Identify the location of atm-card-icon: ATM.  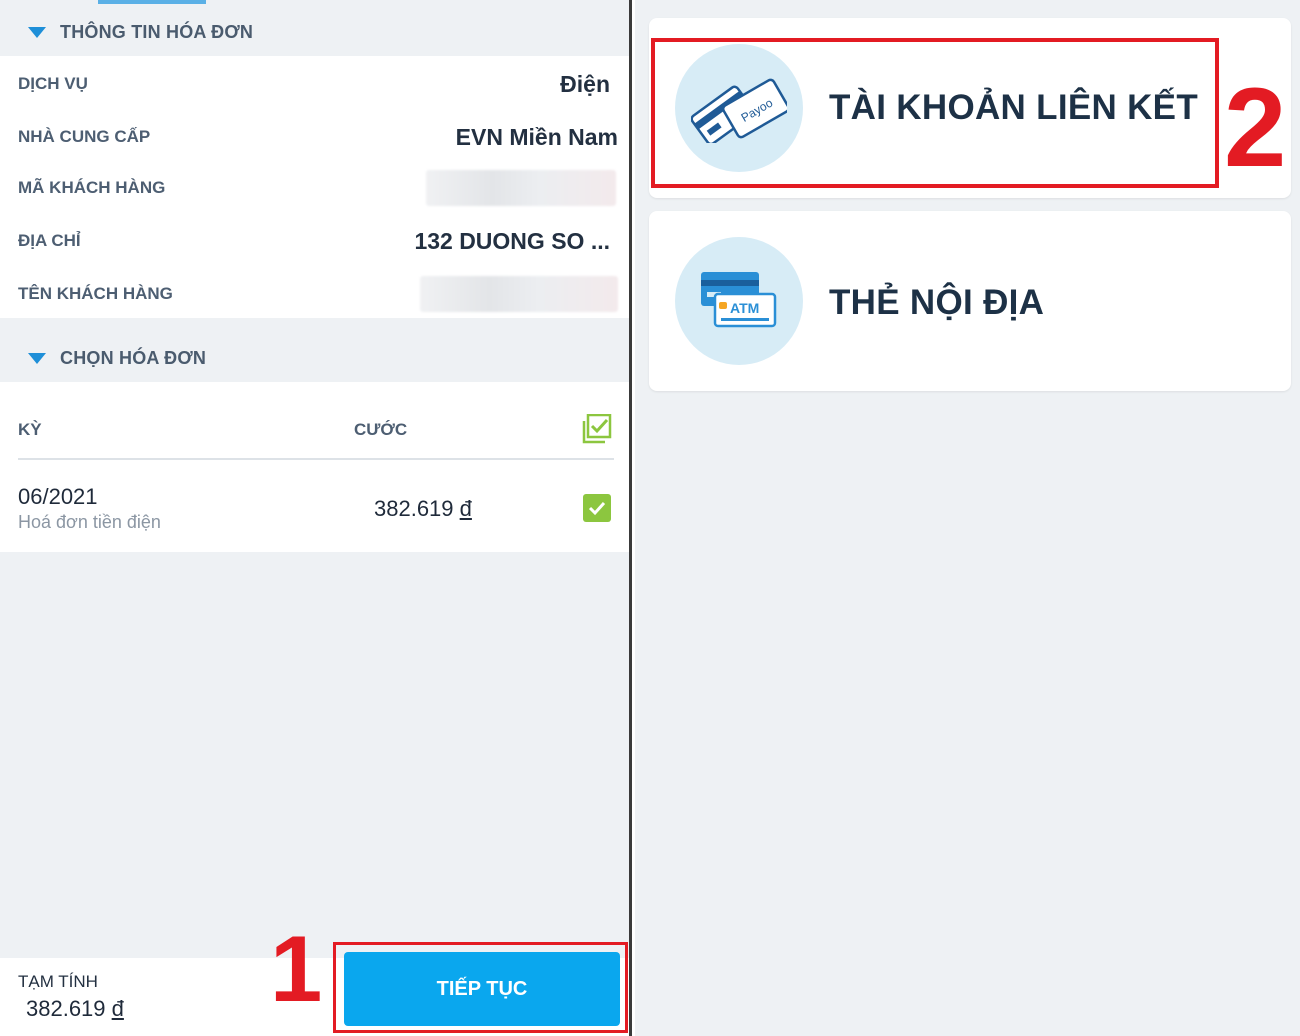
(739, 301).